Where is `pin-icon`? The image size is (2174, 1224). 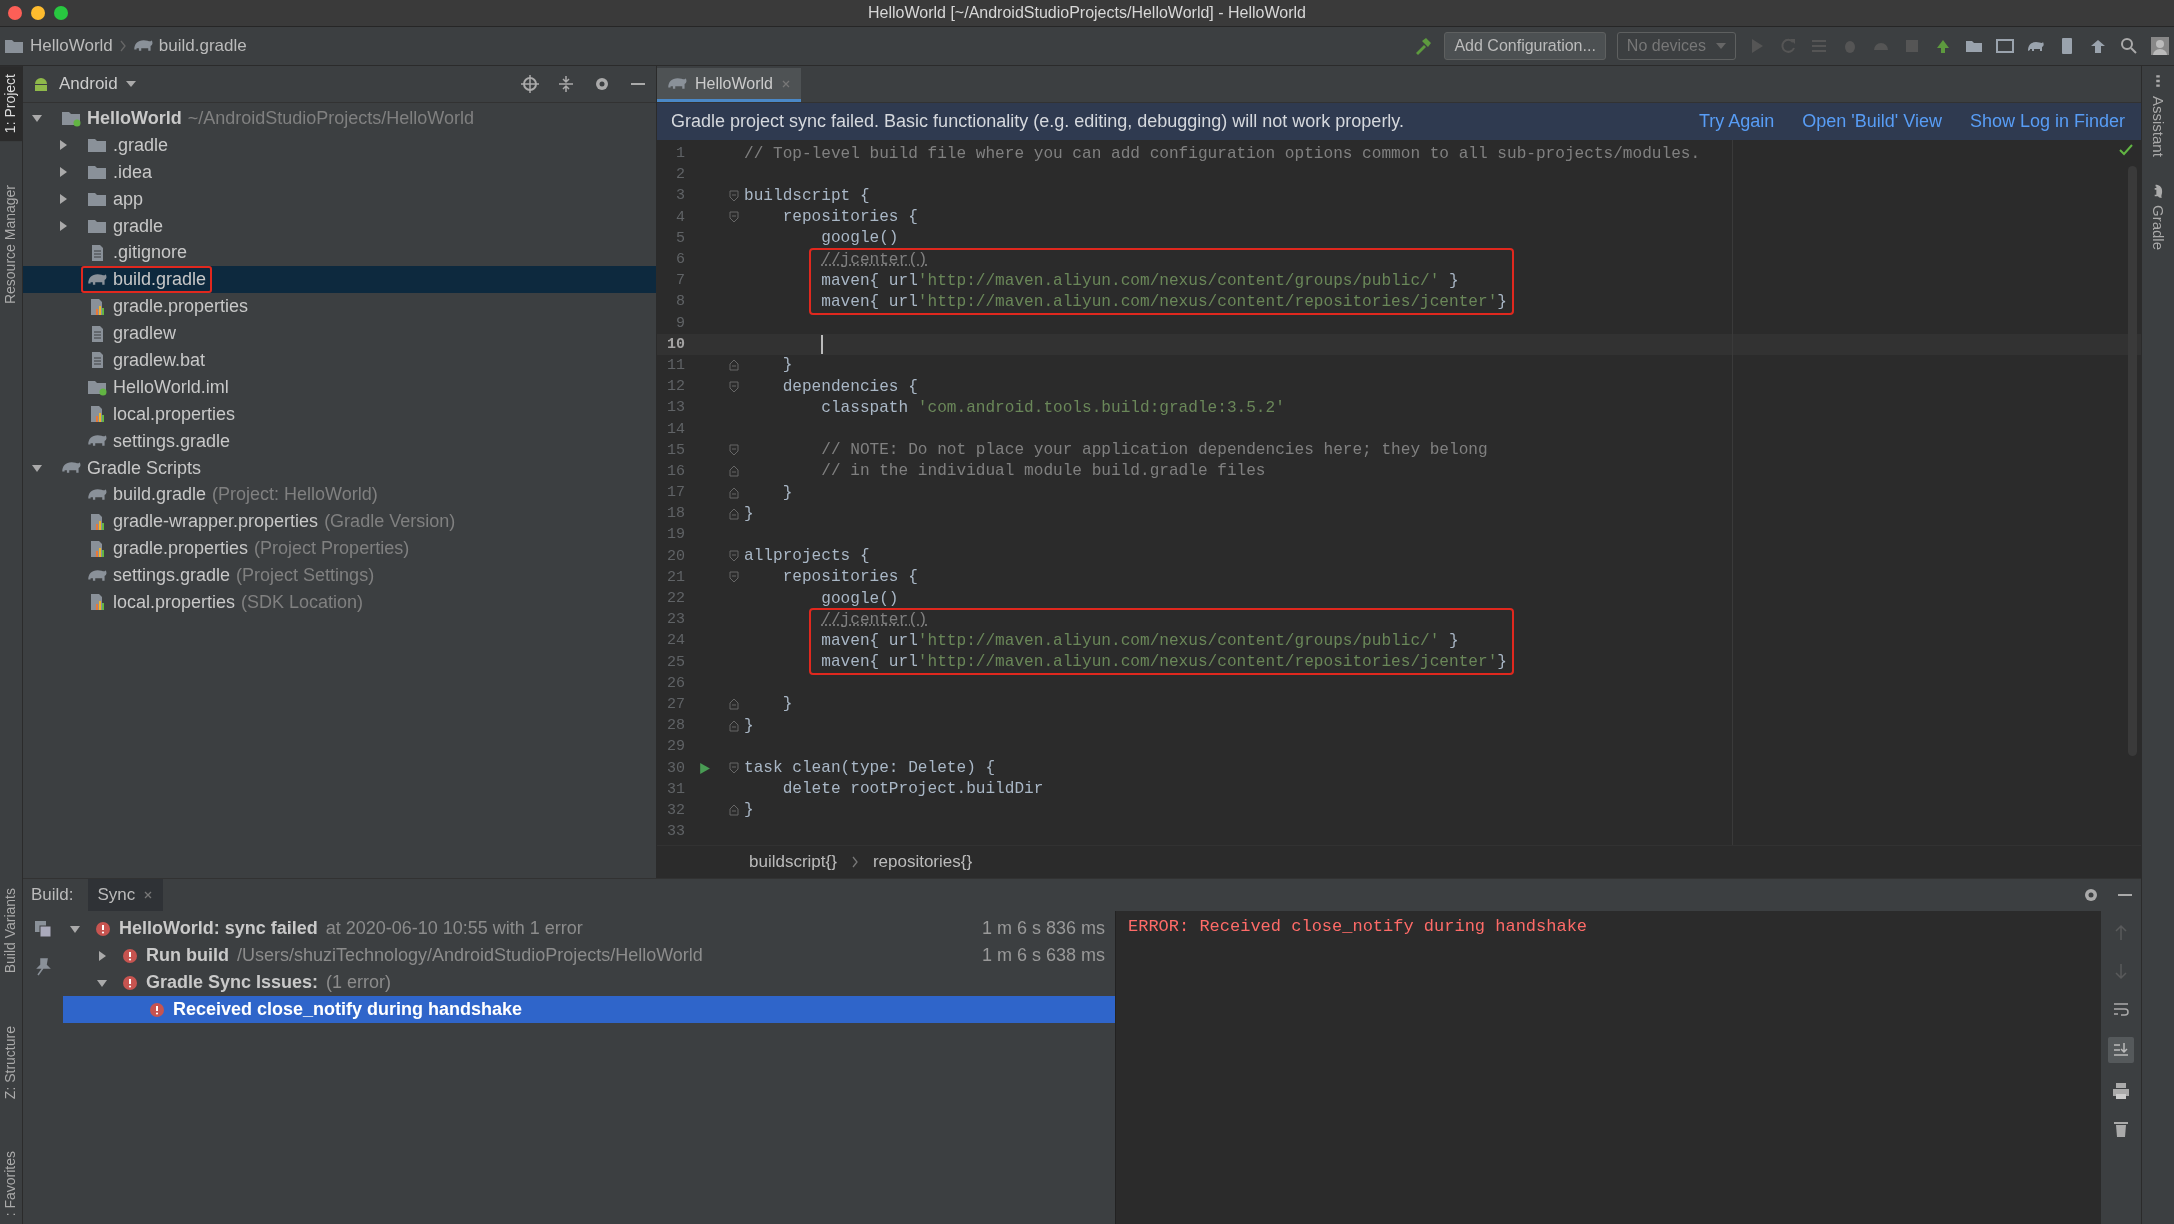
pin-icon is located at coordinates (43, 967).